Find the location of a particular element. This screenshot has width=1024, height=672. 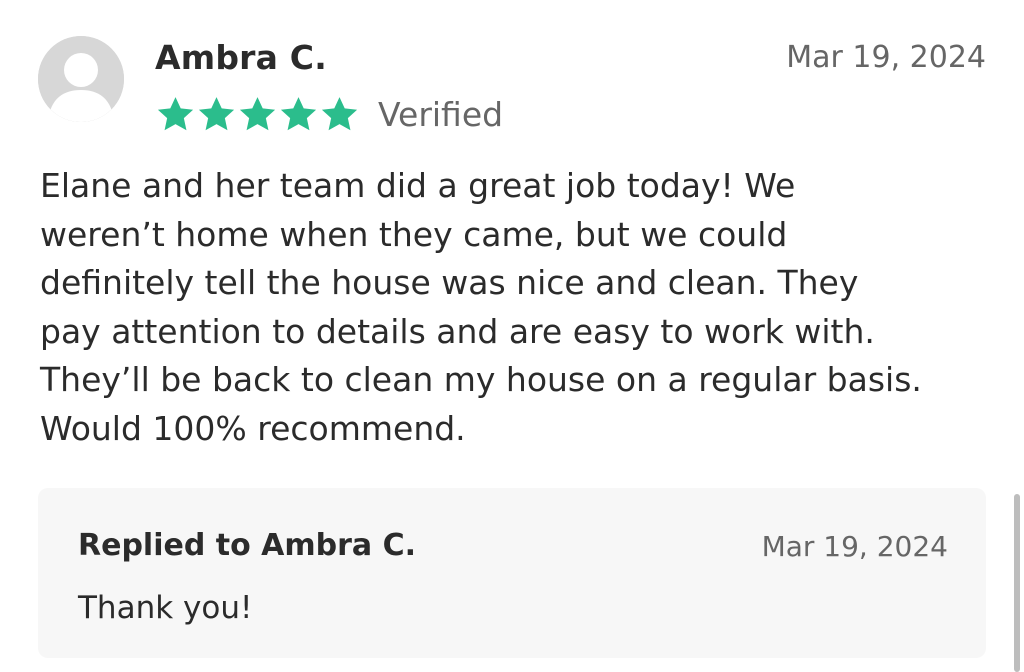

rating-row: Verified is located at coordinates (329, 114).